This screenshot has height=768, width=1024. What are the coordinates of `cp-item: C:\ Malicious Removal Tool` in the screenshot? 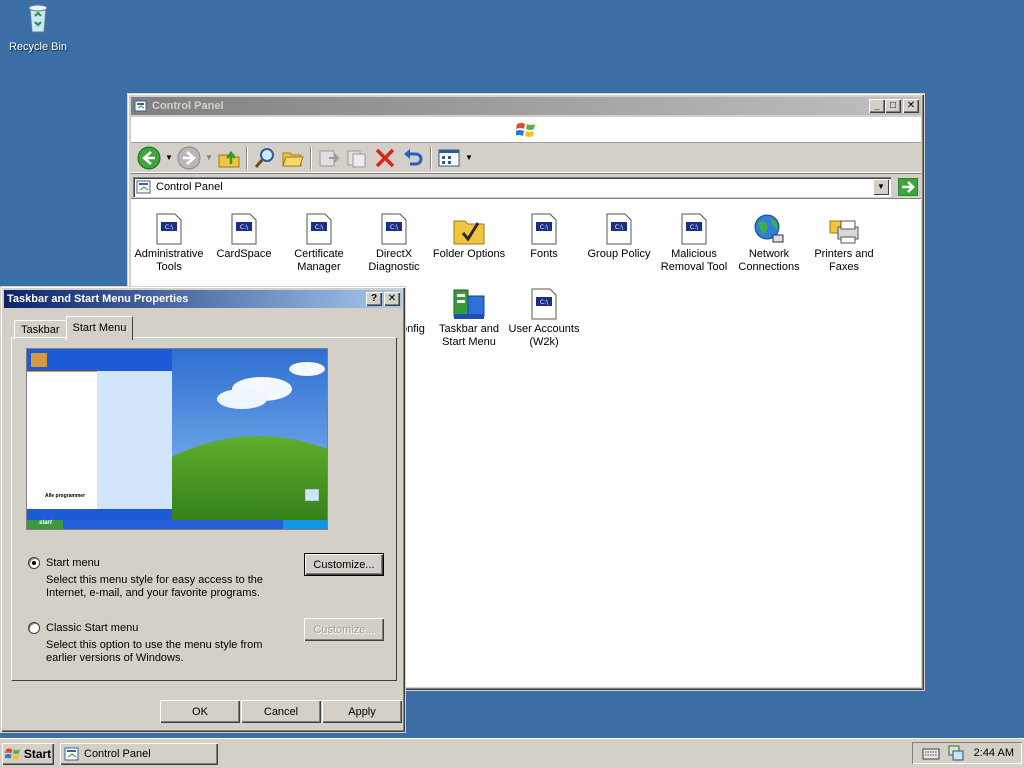 It's located at (694, 239).